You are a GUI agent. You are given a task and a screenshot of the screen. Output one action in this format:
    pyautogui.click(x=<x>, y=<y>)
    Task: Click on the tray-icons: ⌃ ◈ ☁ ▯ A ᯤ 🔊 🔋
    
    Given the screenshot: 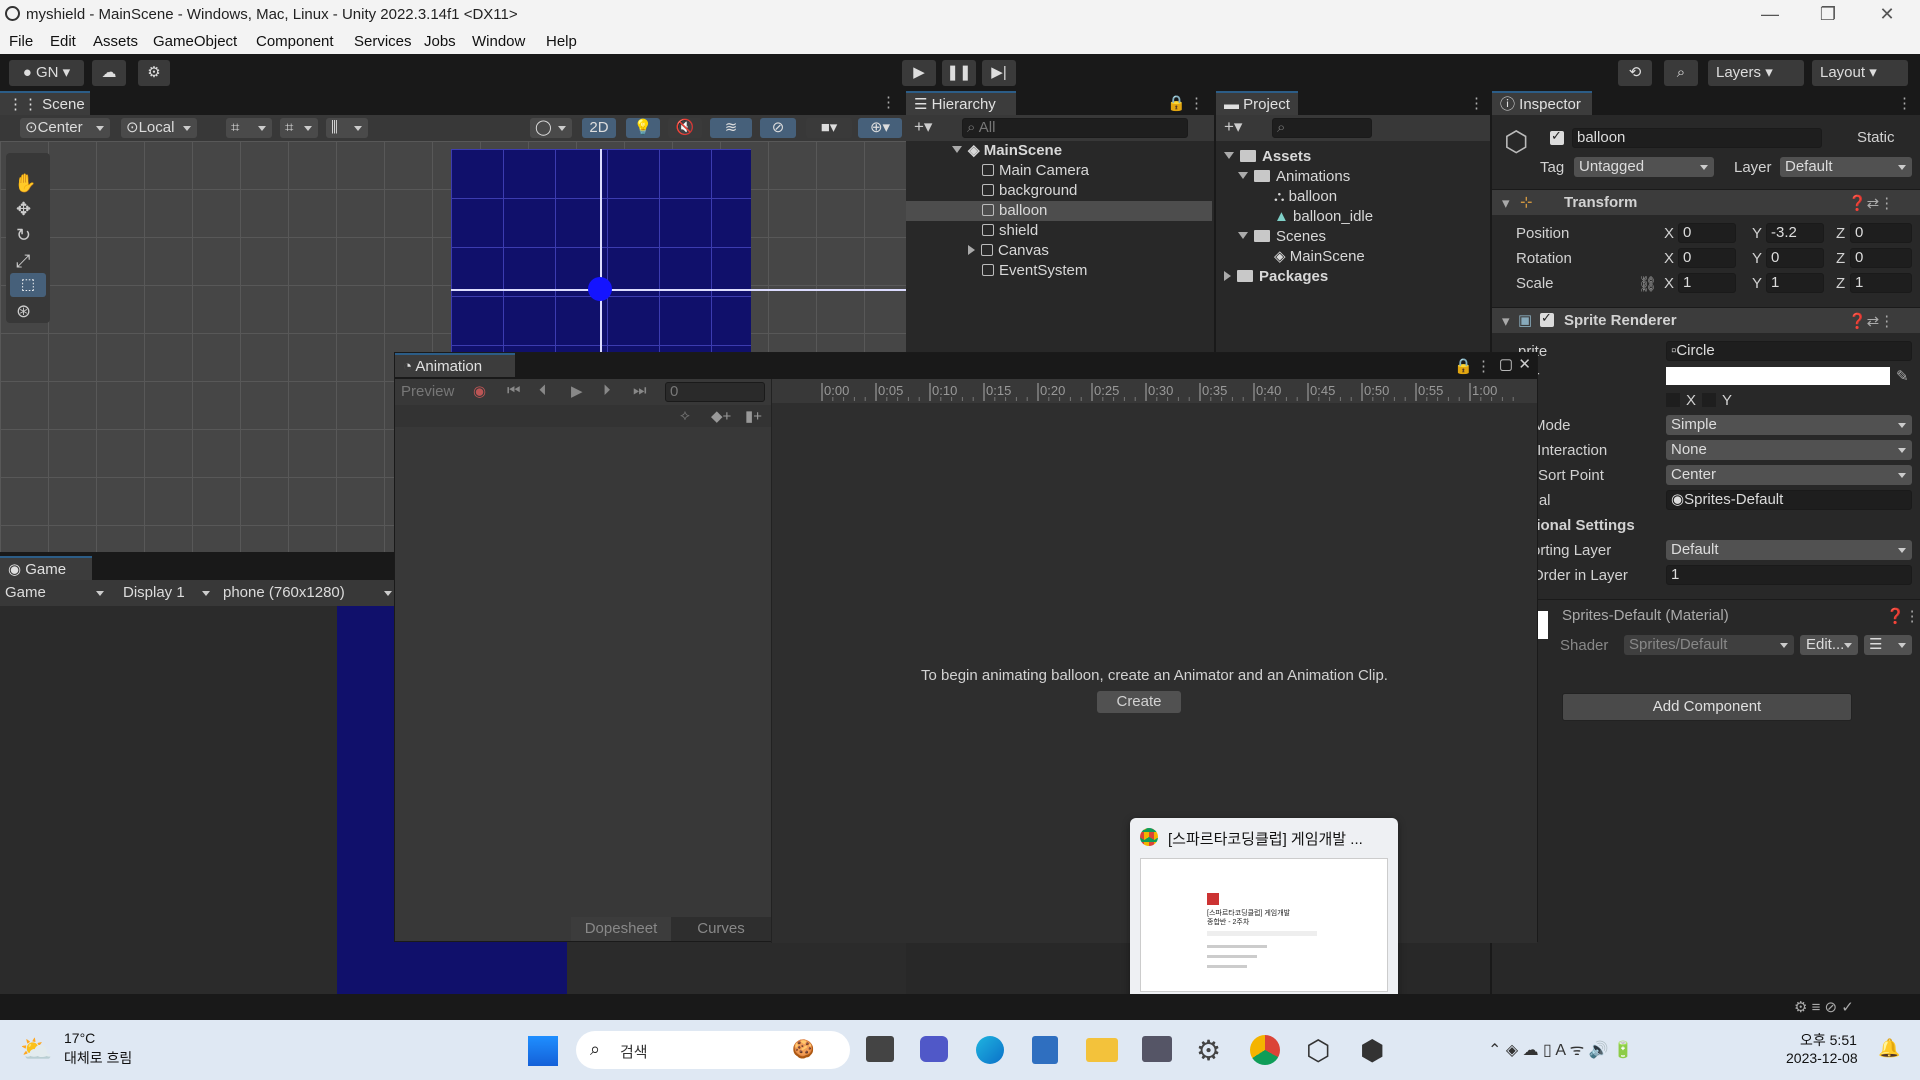 What is the action you would take?
    pyautogui.click(x=1560, y=1049)
    